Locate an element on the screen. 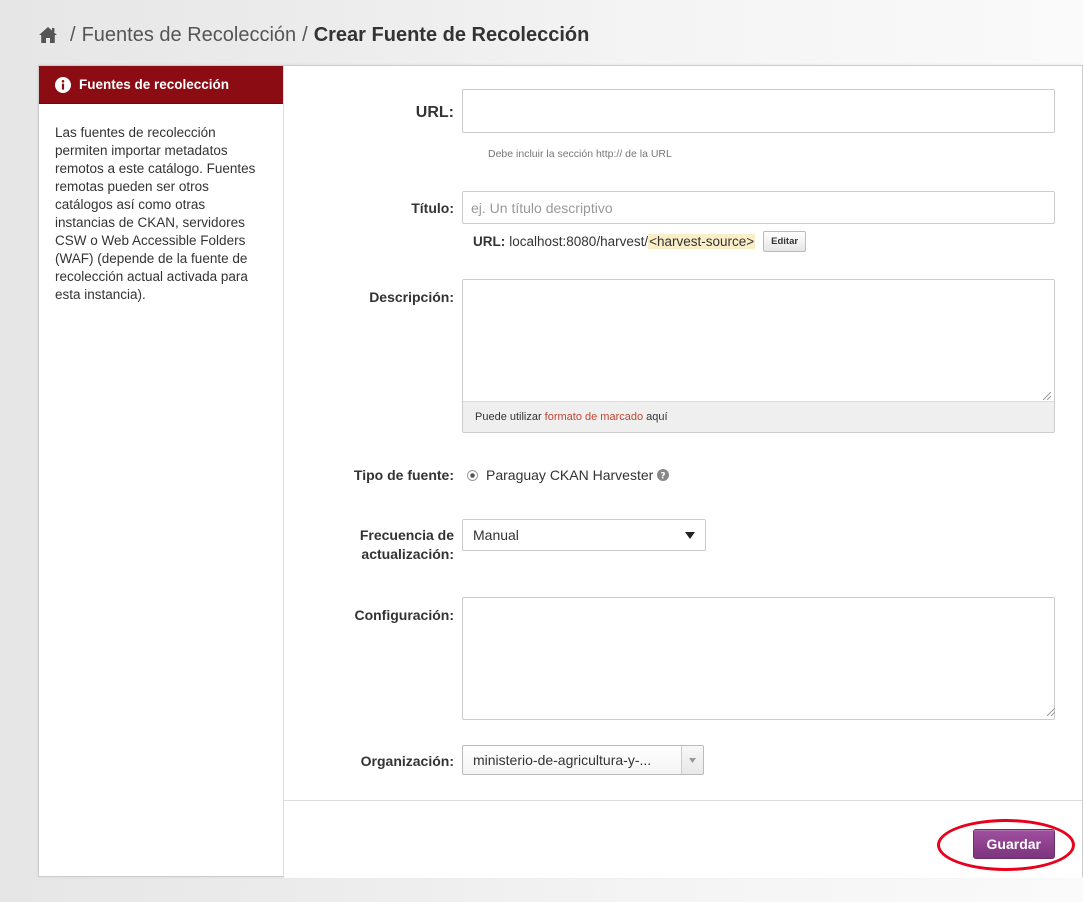  frequency-select: Manual is located at coordinates (584, 535).